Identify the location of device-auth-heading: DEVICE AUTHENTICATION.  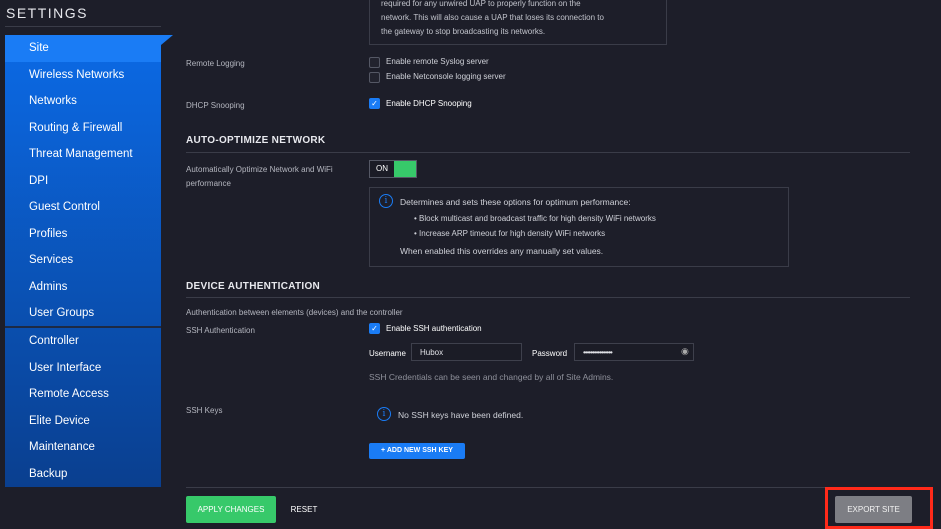
(253, 286).